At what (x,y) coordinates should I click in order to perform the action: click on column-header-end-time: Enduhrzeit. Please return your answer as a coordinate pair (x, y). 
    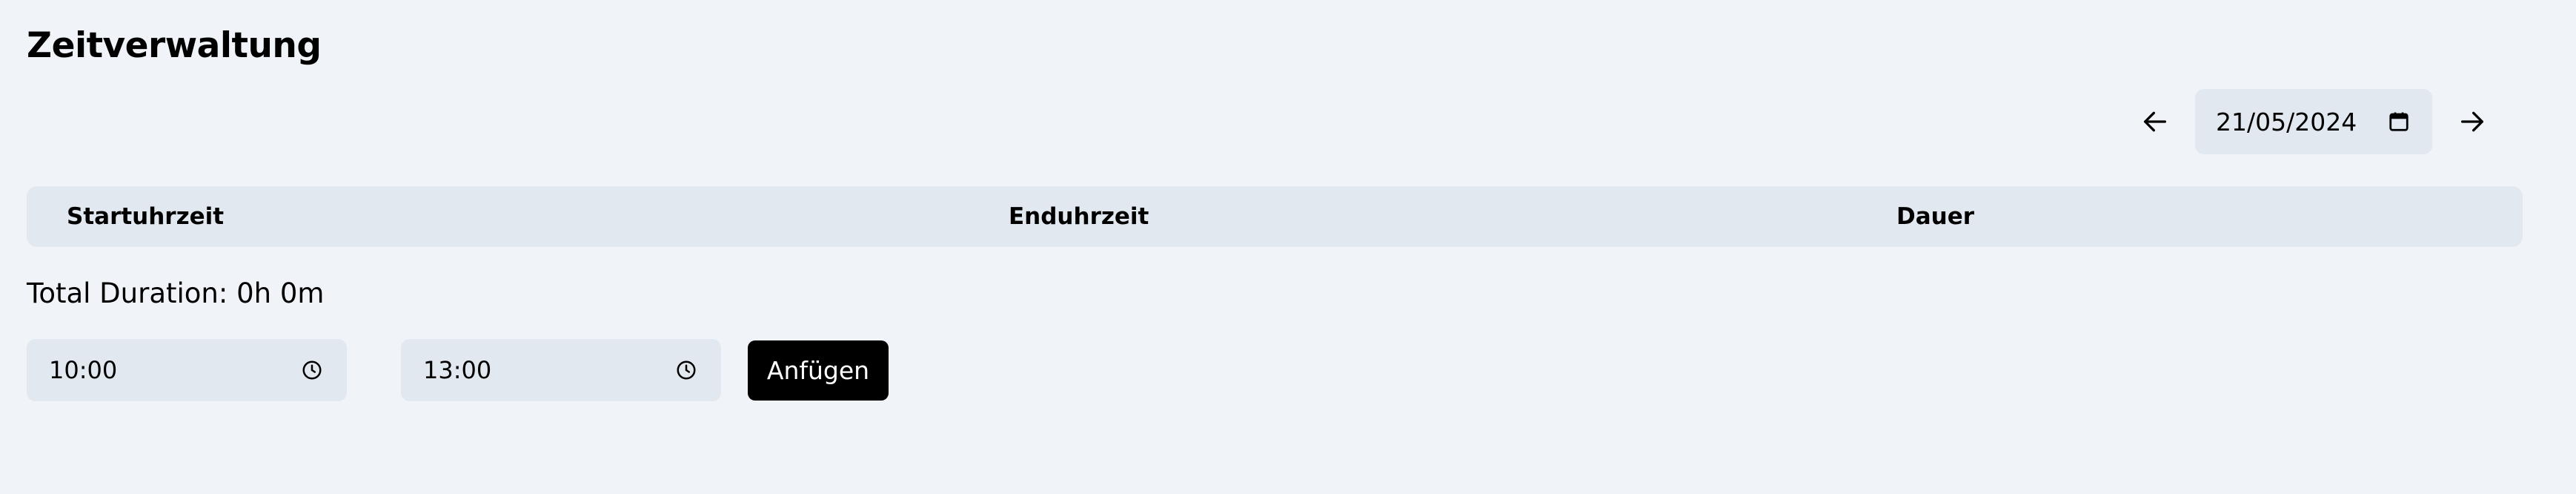
    Looking at the image, I should click on (1079, 216).